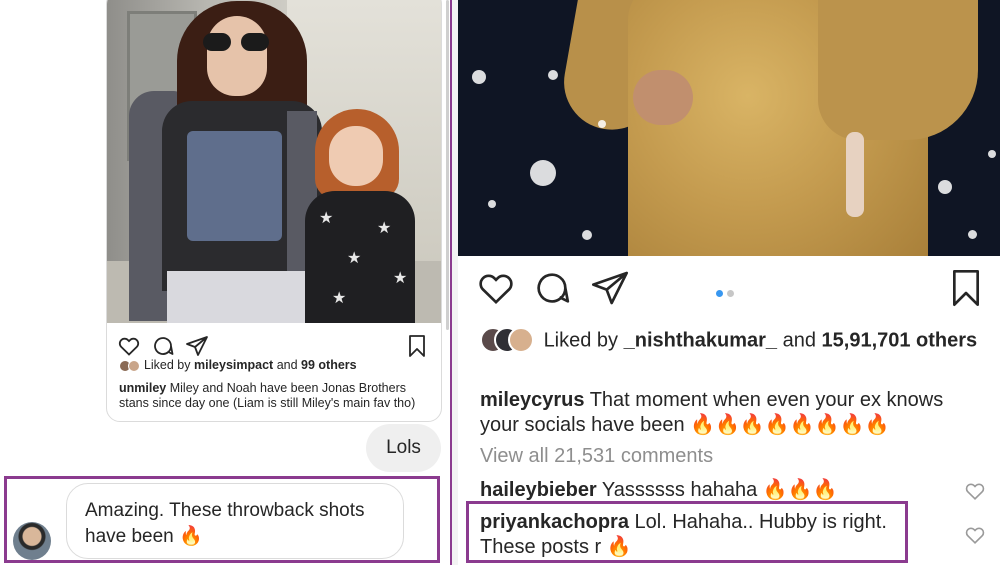 This screenshot has height=565, width=1000. Describe the element at coordinates (538, 490) in the screenshot. I see `comment-username: haileybieber` at that location.